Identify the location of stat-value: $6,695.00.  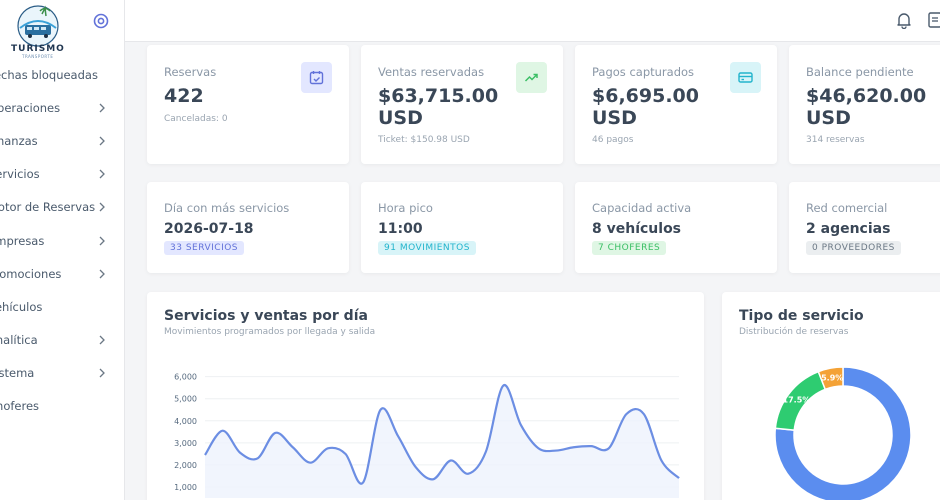
(645, 96).